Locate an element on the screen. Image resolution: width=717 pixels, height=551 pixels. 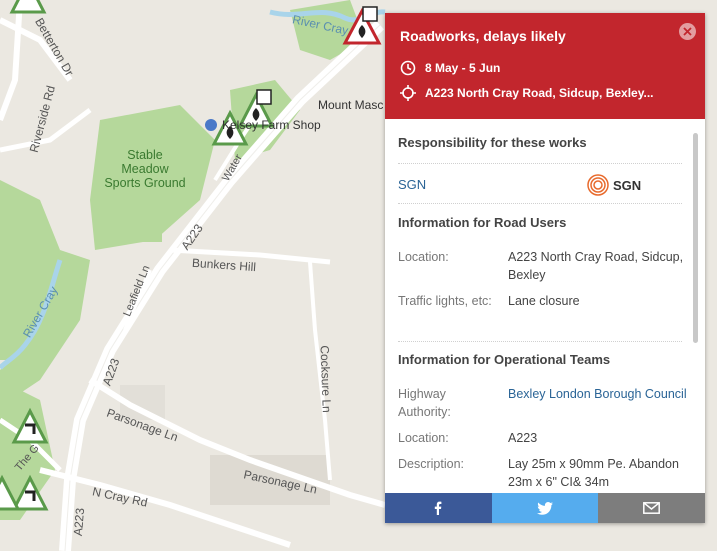
map-label-stable-meadow: Stable Meadow Sports Ground is located at coordinates (145, 169).